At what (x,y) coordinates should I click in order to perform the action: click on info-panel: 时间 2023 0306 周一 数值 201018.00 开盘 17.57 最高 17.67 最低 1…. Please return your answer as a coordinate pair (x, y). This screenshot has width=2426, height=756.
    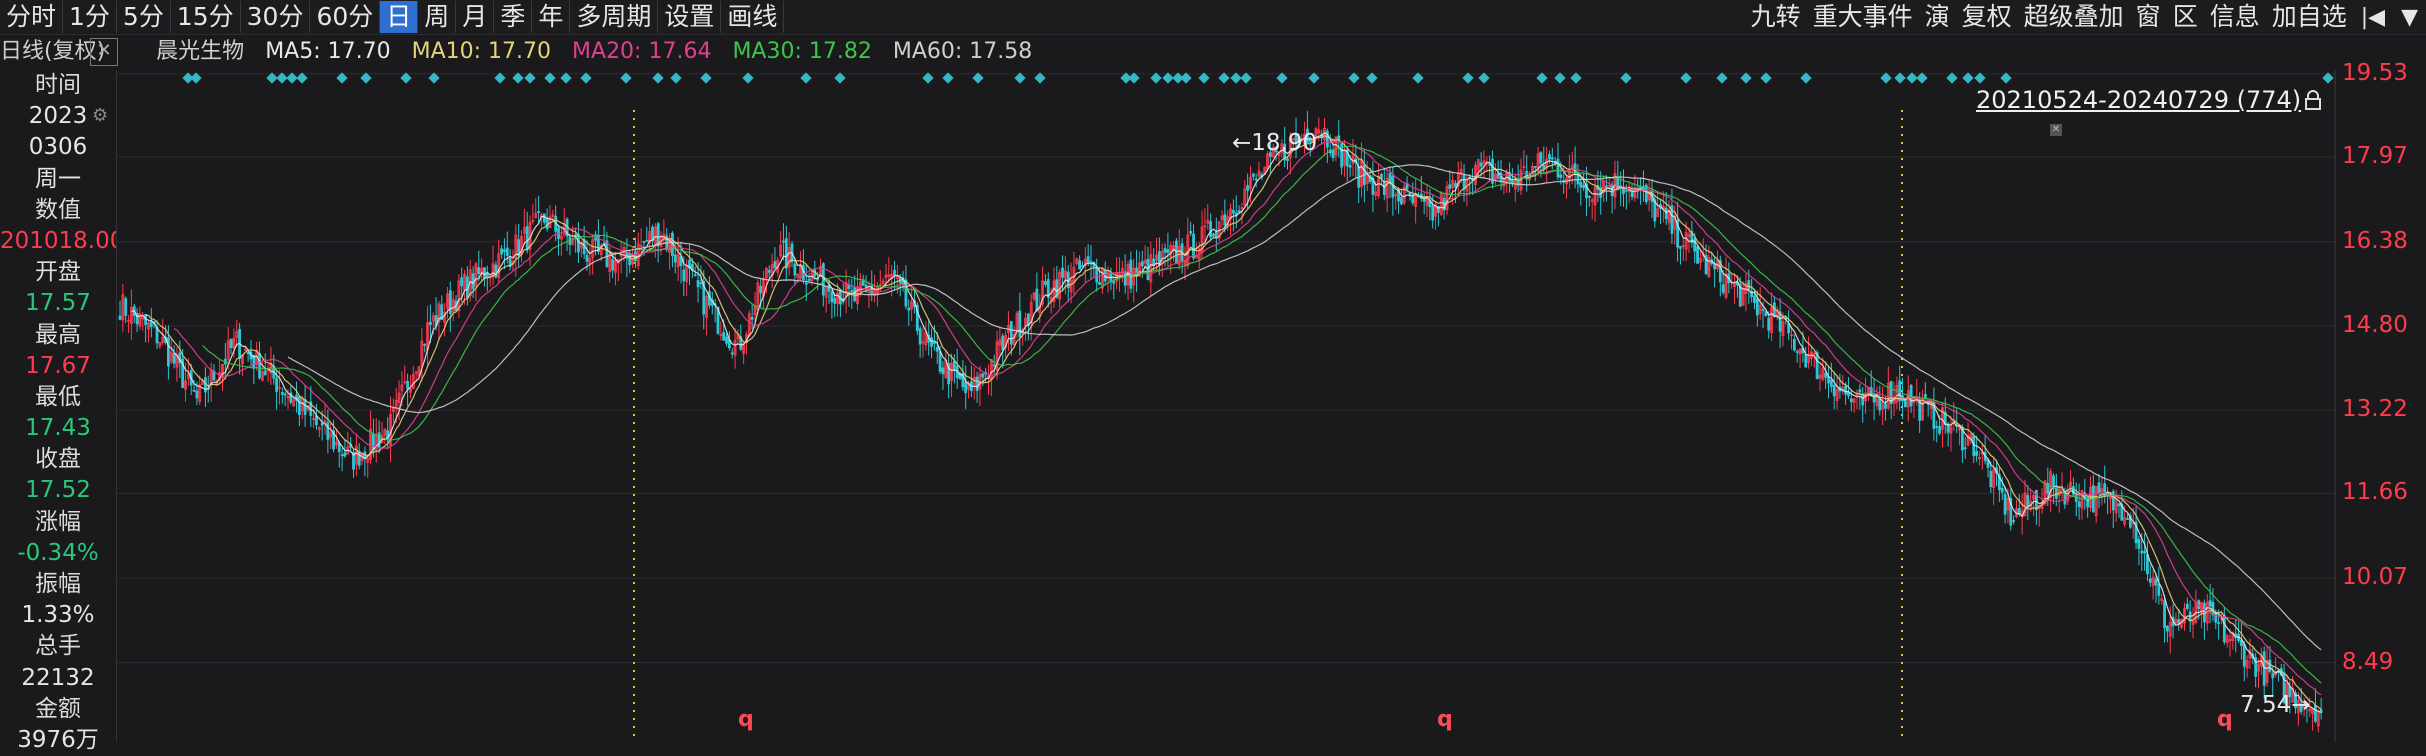
    Looking at the image, I should click on (58, 411).